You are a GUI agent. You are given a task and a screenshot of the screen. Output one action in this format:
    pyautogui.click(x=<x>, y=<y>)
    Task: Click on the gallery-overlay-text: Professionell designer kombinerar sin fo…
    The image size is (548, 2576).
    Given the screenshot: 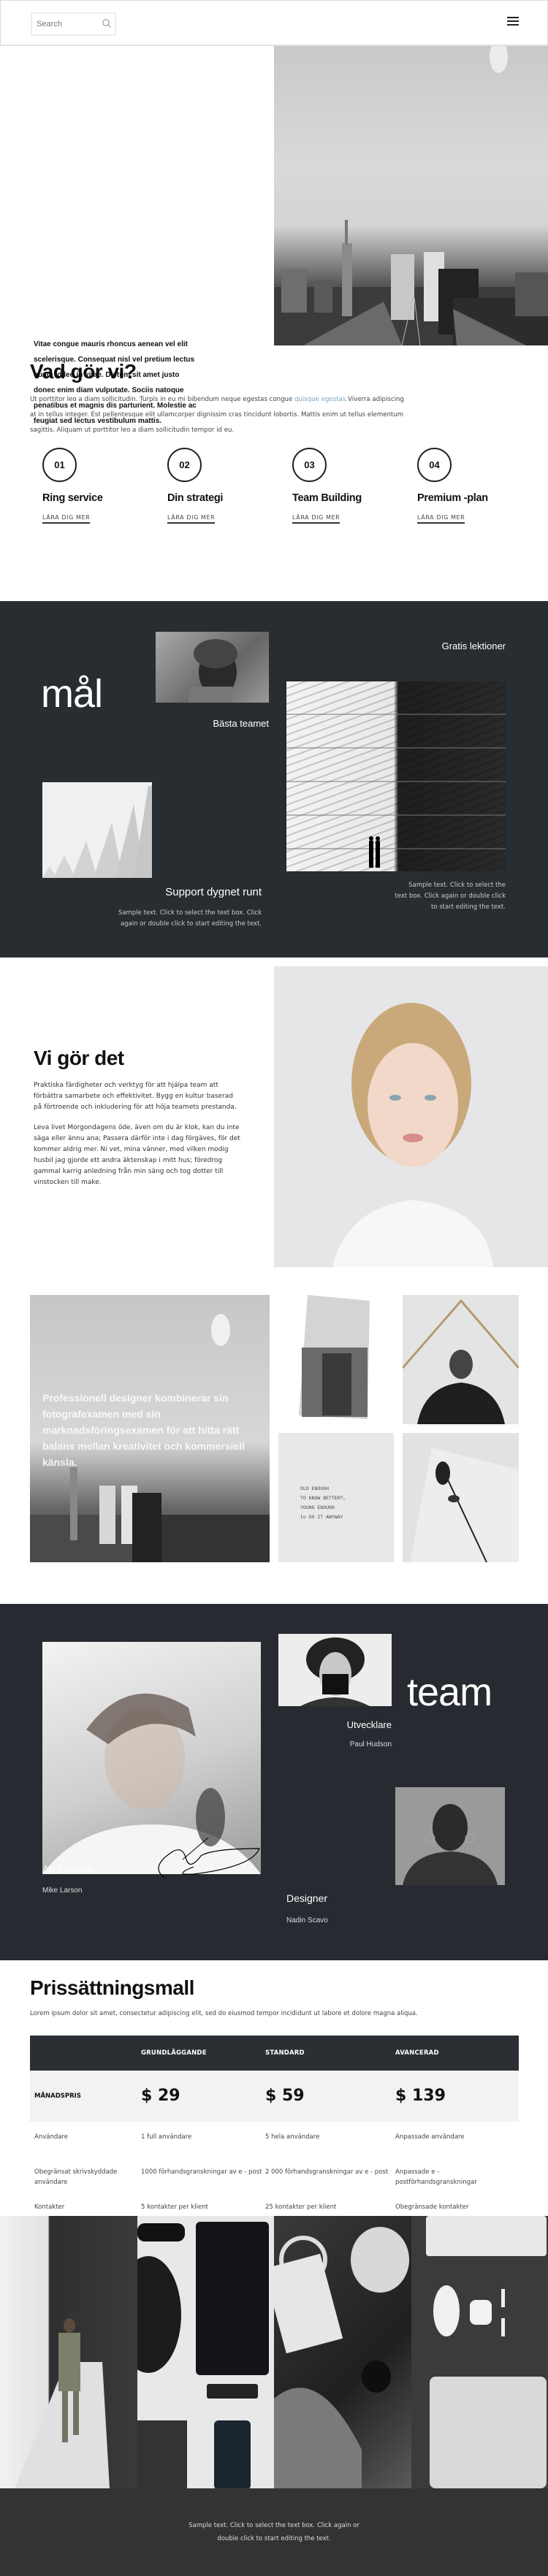 What is the action you would take?
    pyautogui.click(x=144, y=1430)
    